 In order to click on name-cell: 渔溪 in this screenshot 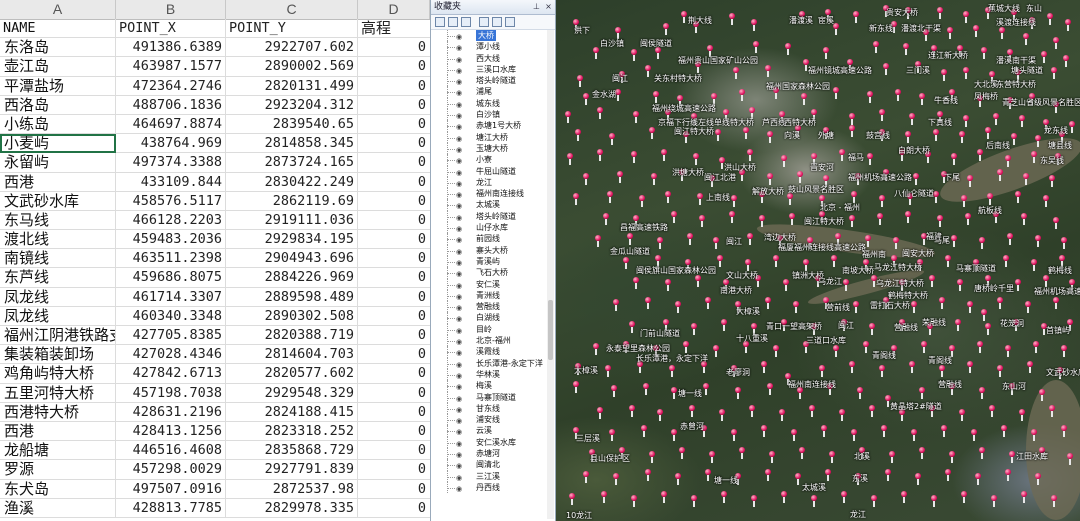, I will do `click(58, 508)`.